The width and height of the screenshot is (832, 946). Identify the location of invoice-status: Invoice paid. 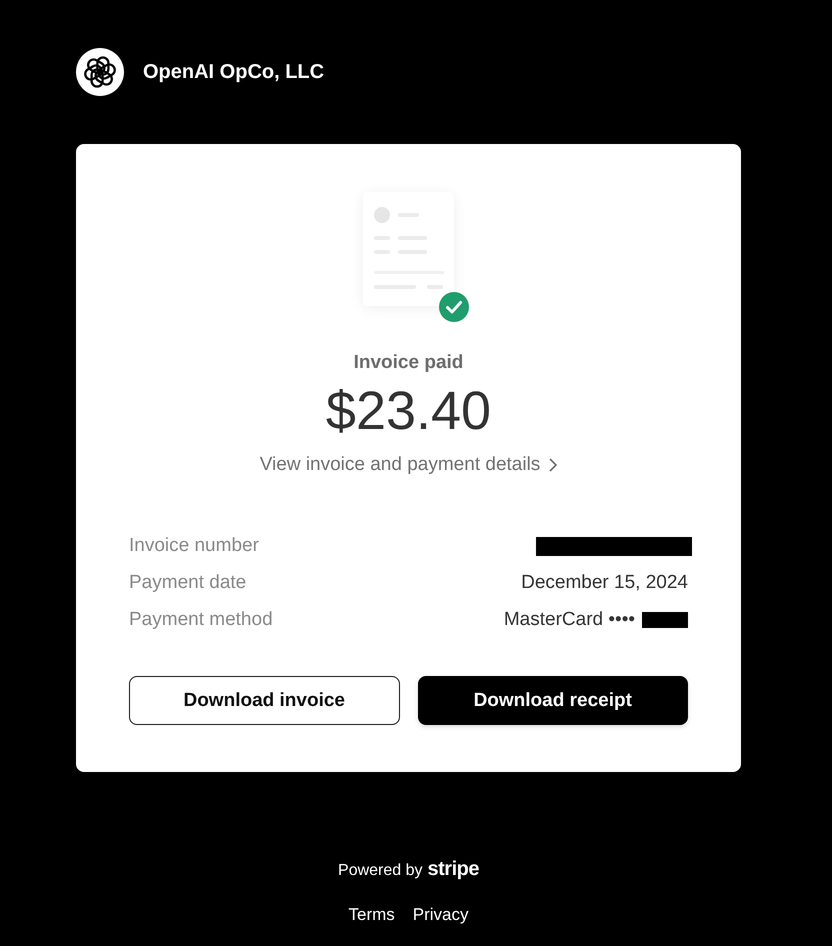
(409, 363).